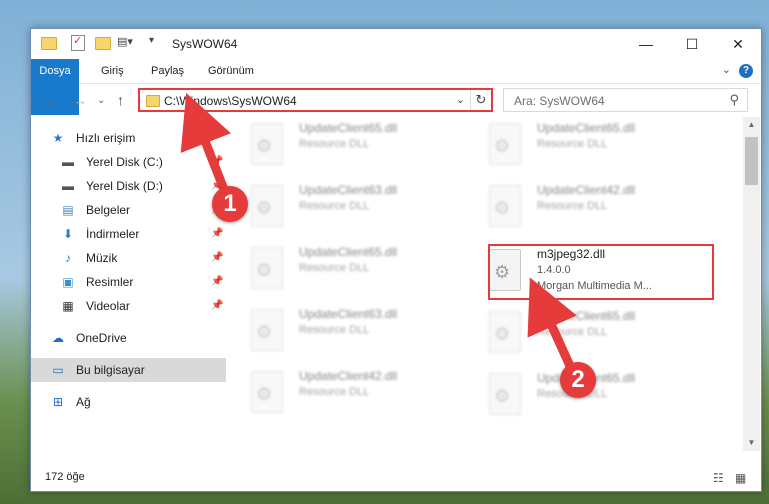  Describe the element at coordinates (80, 100) in the screenshot. I see `forward-icon: →` at that location.